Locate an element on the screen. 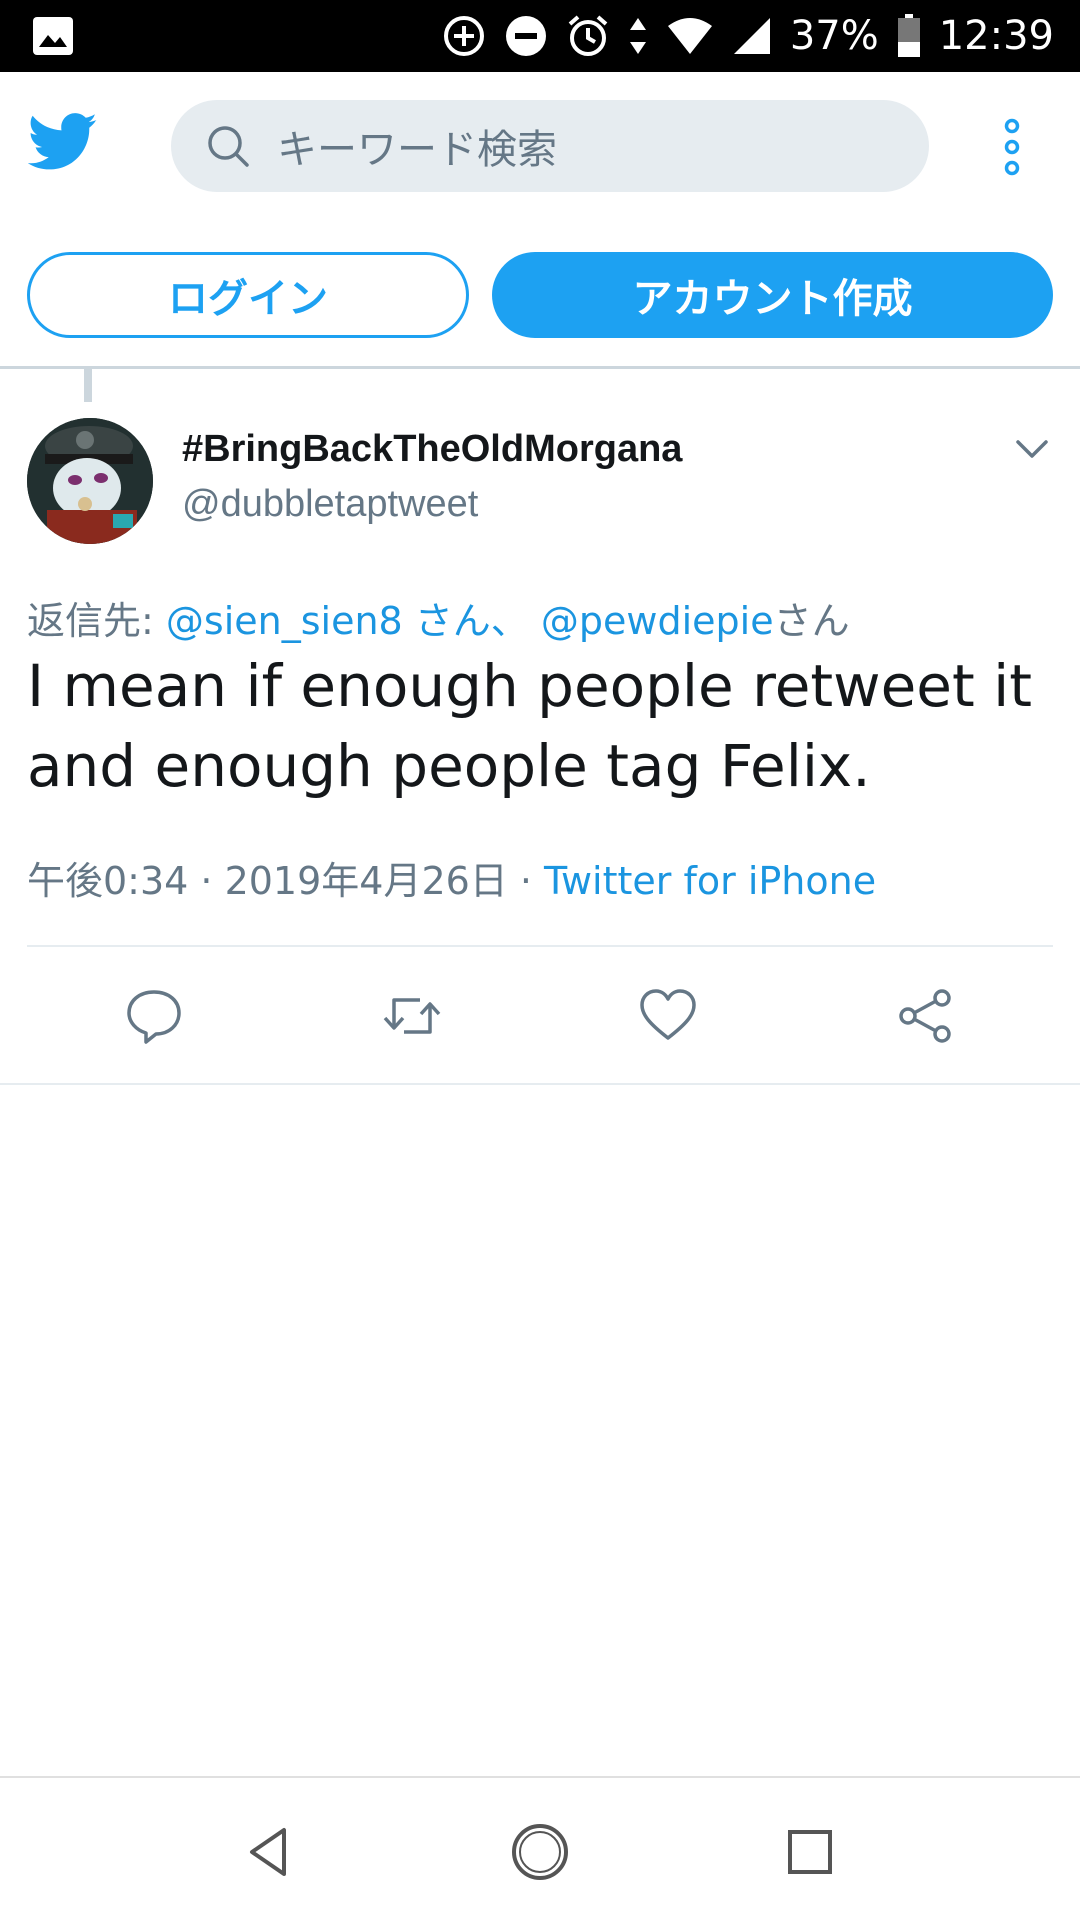  reply-mention-link: @pewdiepie is located at coordinates (657, 621).